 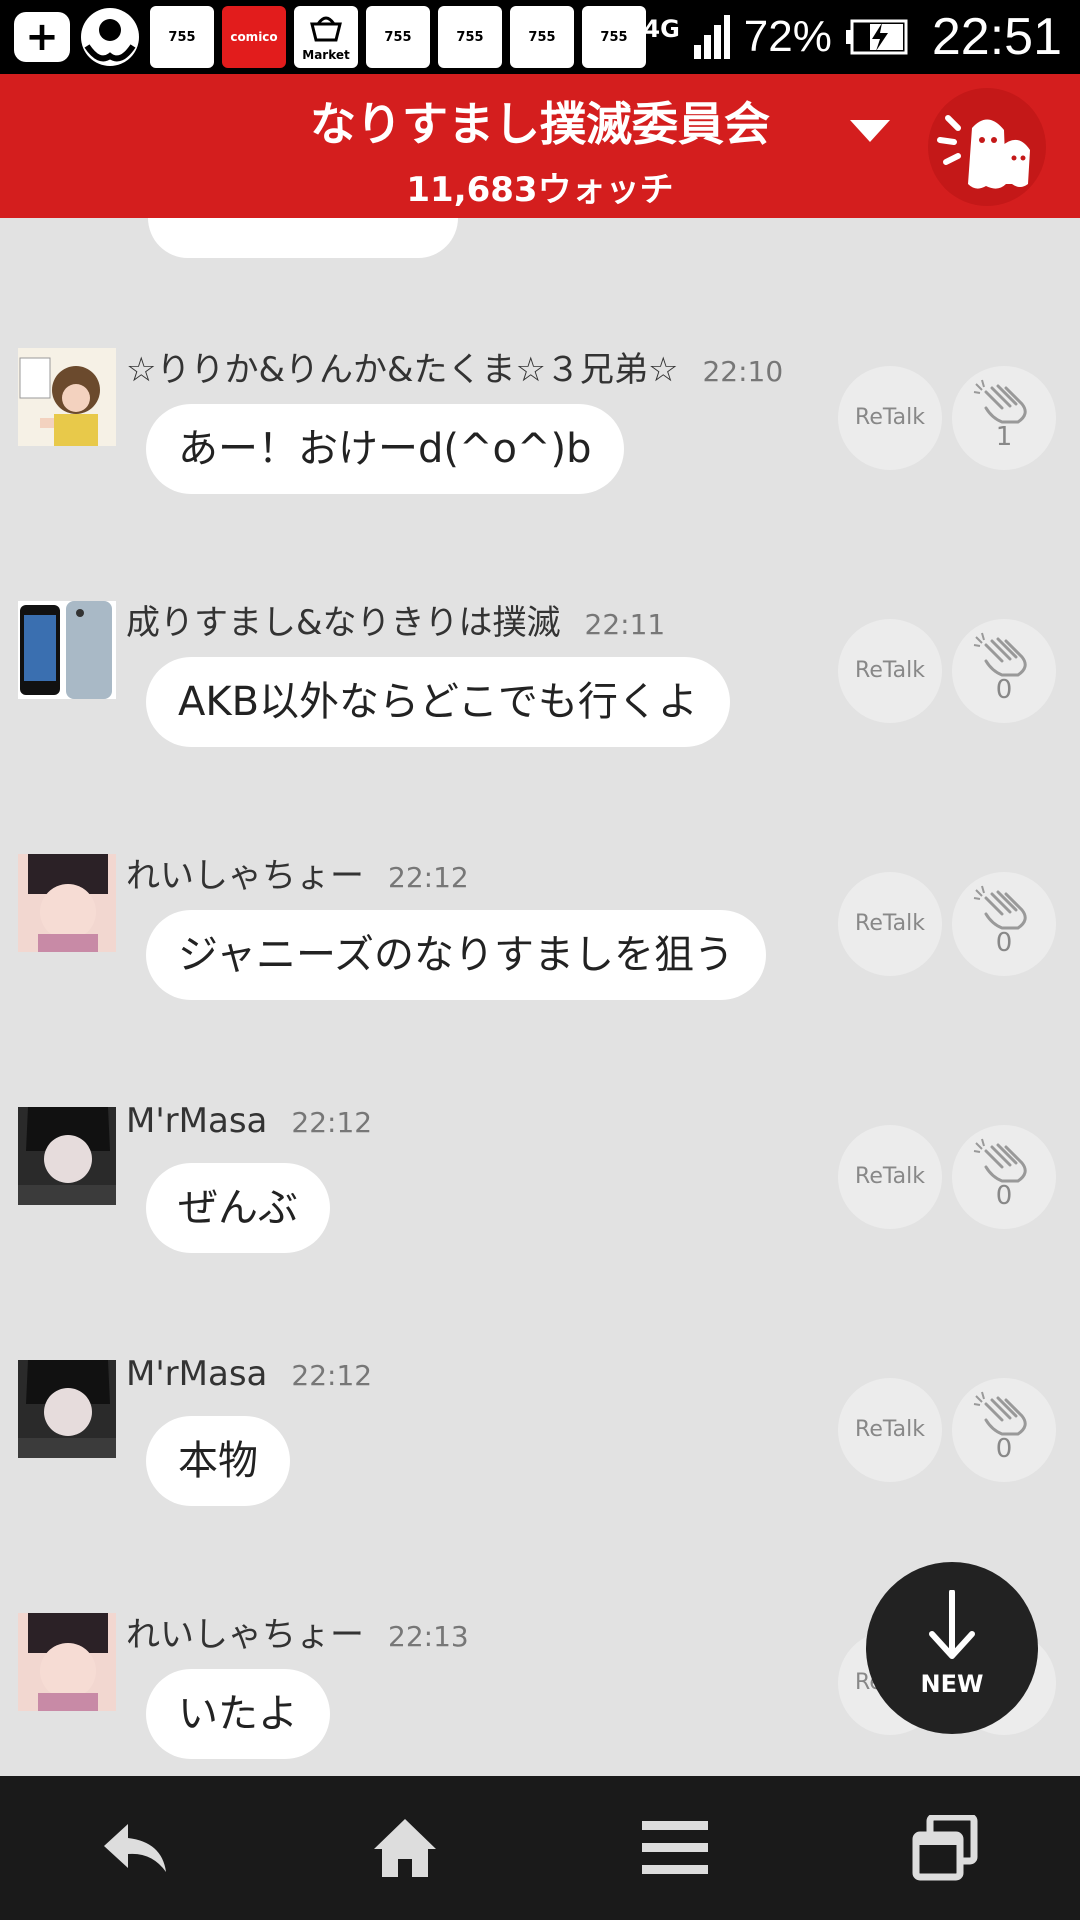 I want to click on new-label: NEW, so click(x=952, y=1684).